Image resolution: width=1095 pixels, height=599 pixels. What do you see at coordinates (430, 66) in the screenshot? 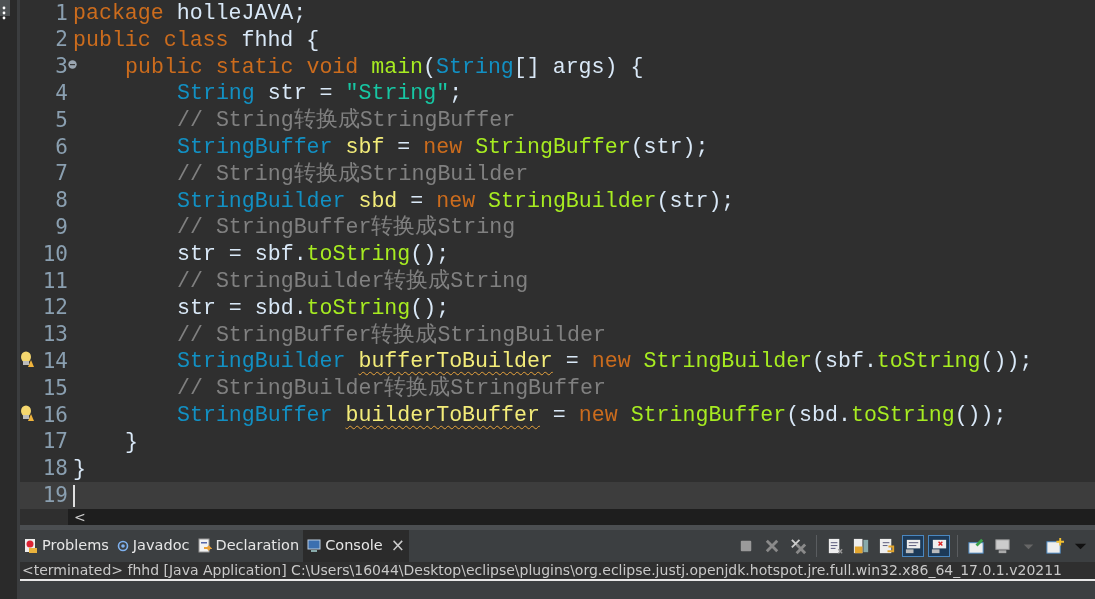
I see `code-token: (` at bounding box center [430, 66].